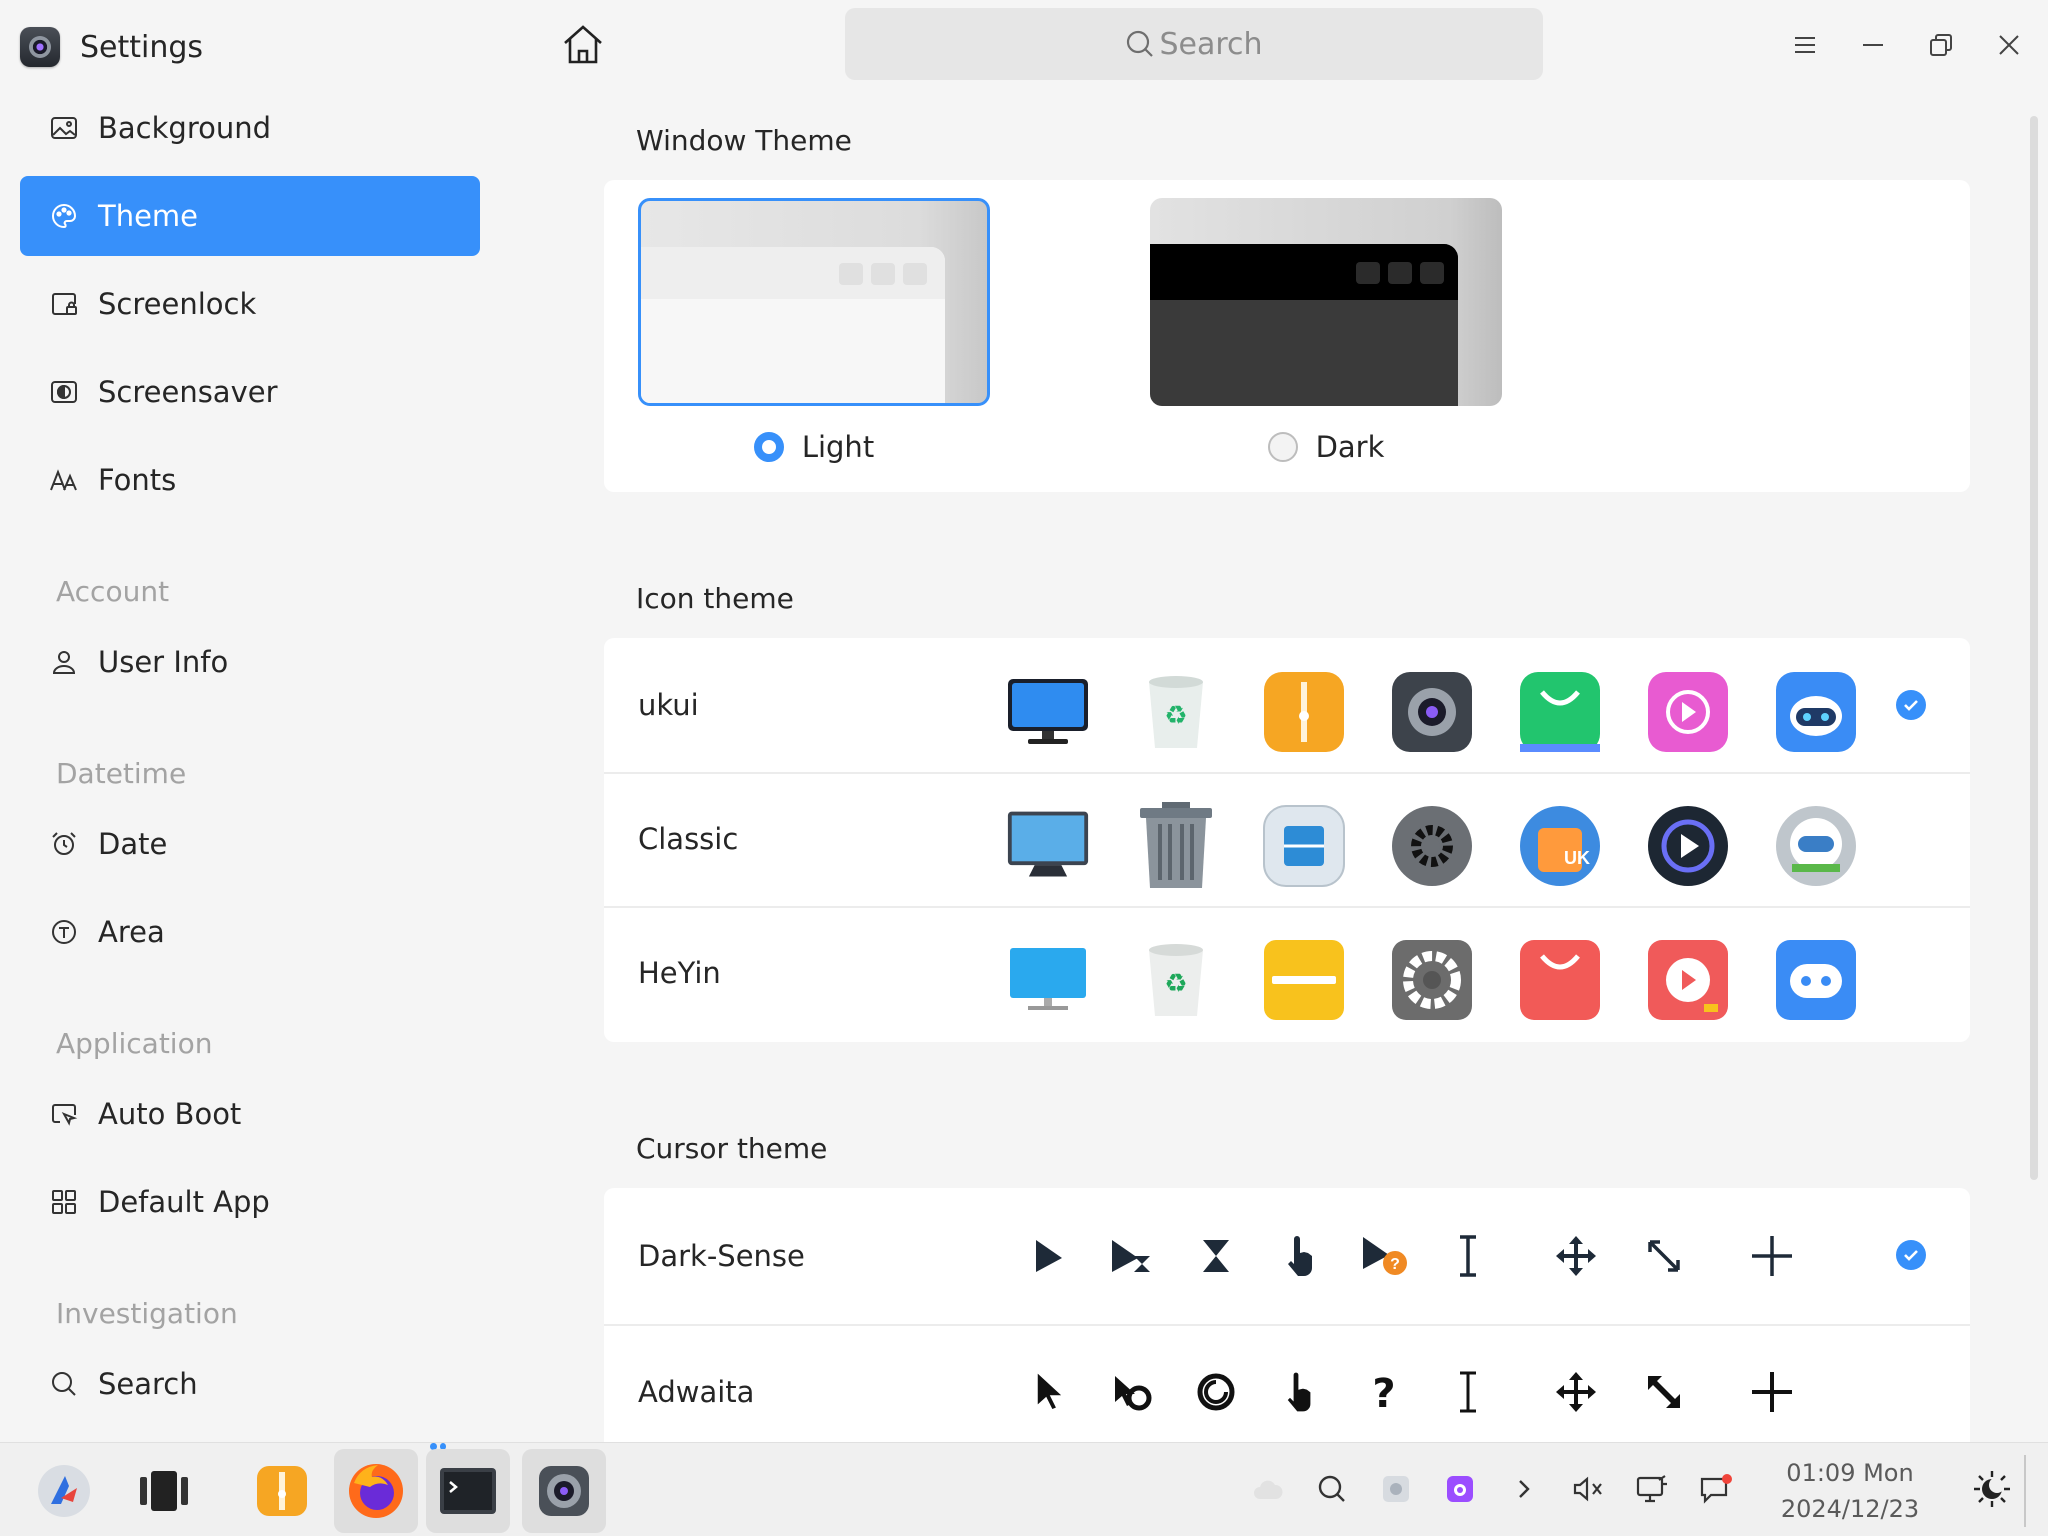  I want to click on dark-theme-preview, so click(1326, 302).